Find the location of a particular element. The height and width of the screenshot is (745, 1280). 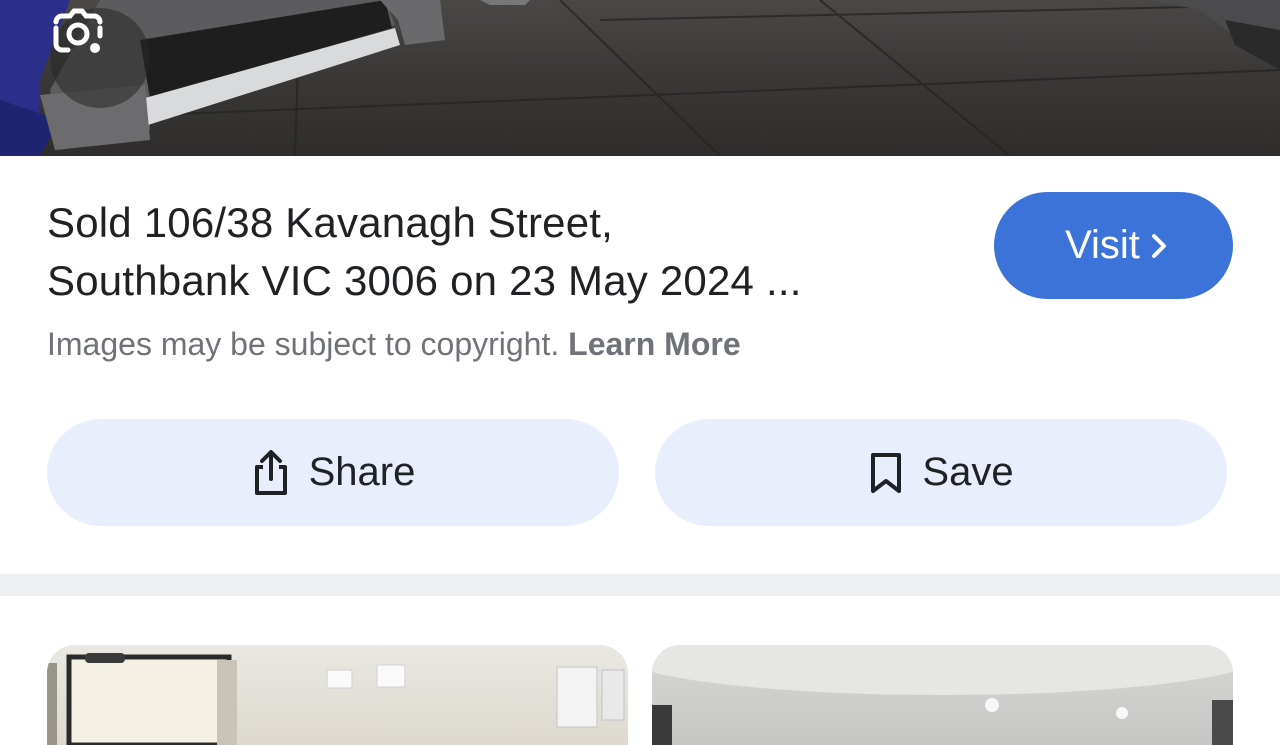

share-button-label: Share is located at coordinates (362, 472).